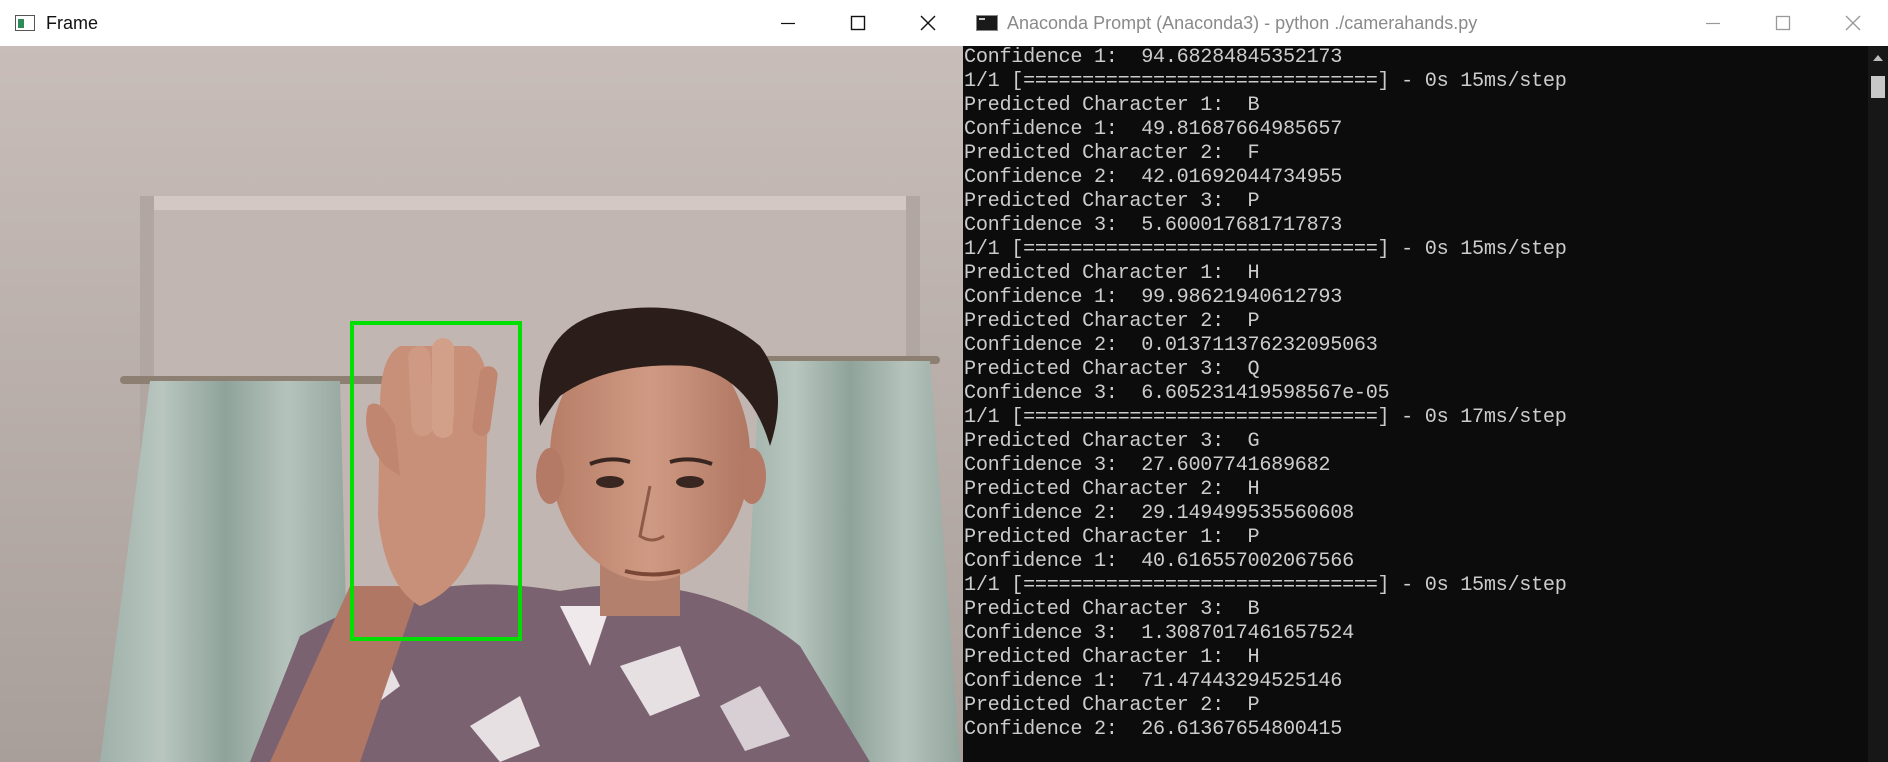  I want to click on terminal-line: Confidence 2: 0.013711376232095063, so click(1171, 345).